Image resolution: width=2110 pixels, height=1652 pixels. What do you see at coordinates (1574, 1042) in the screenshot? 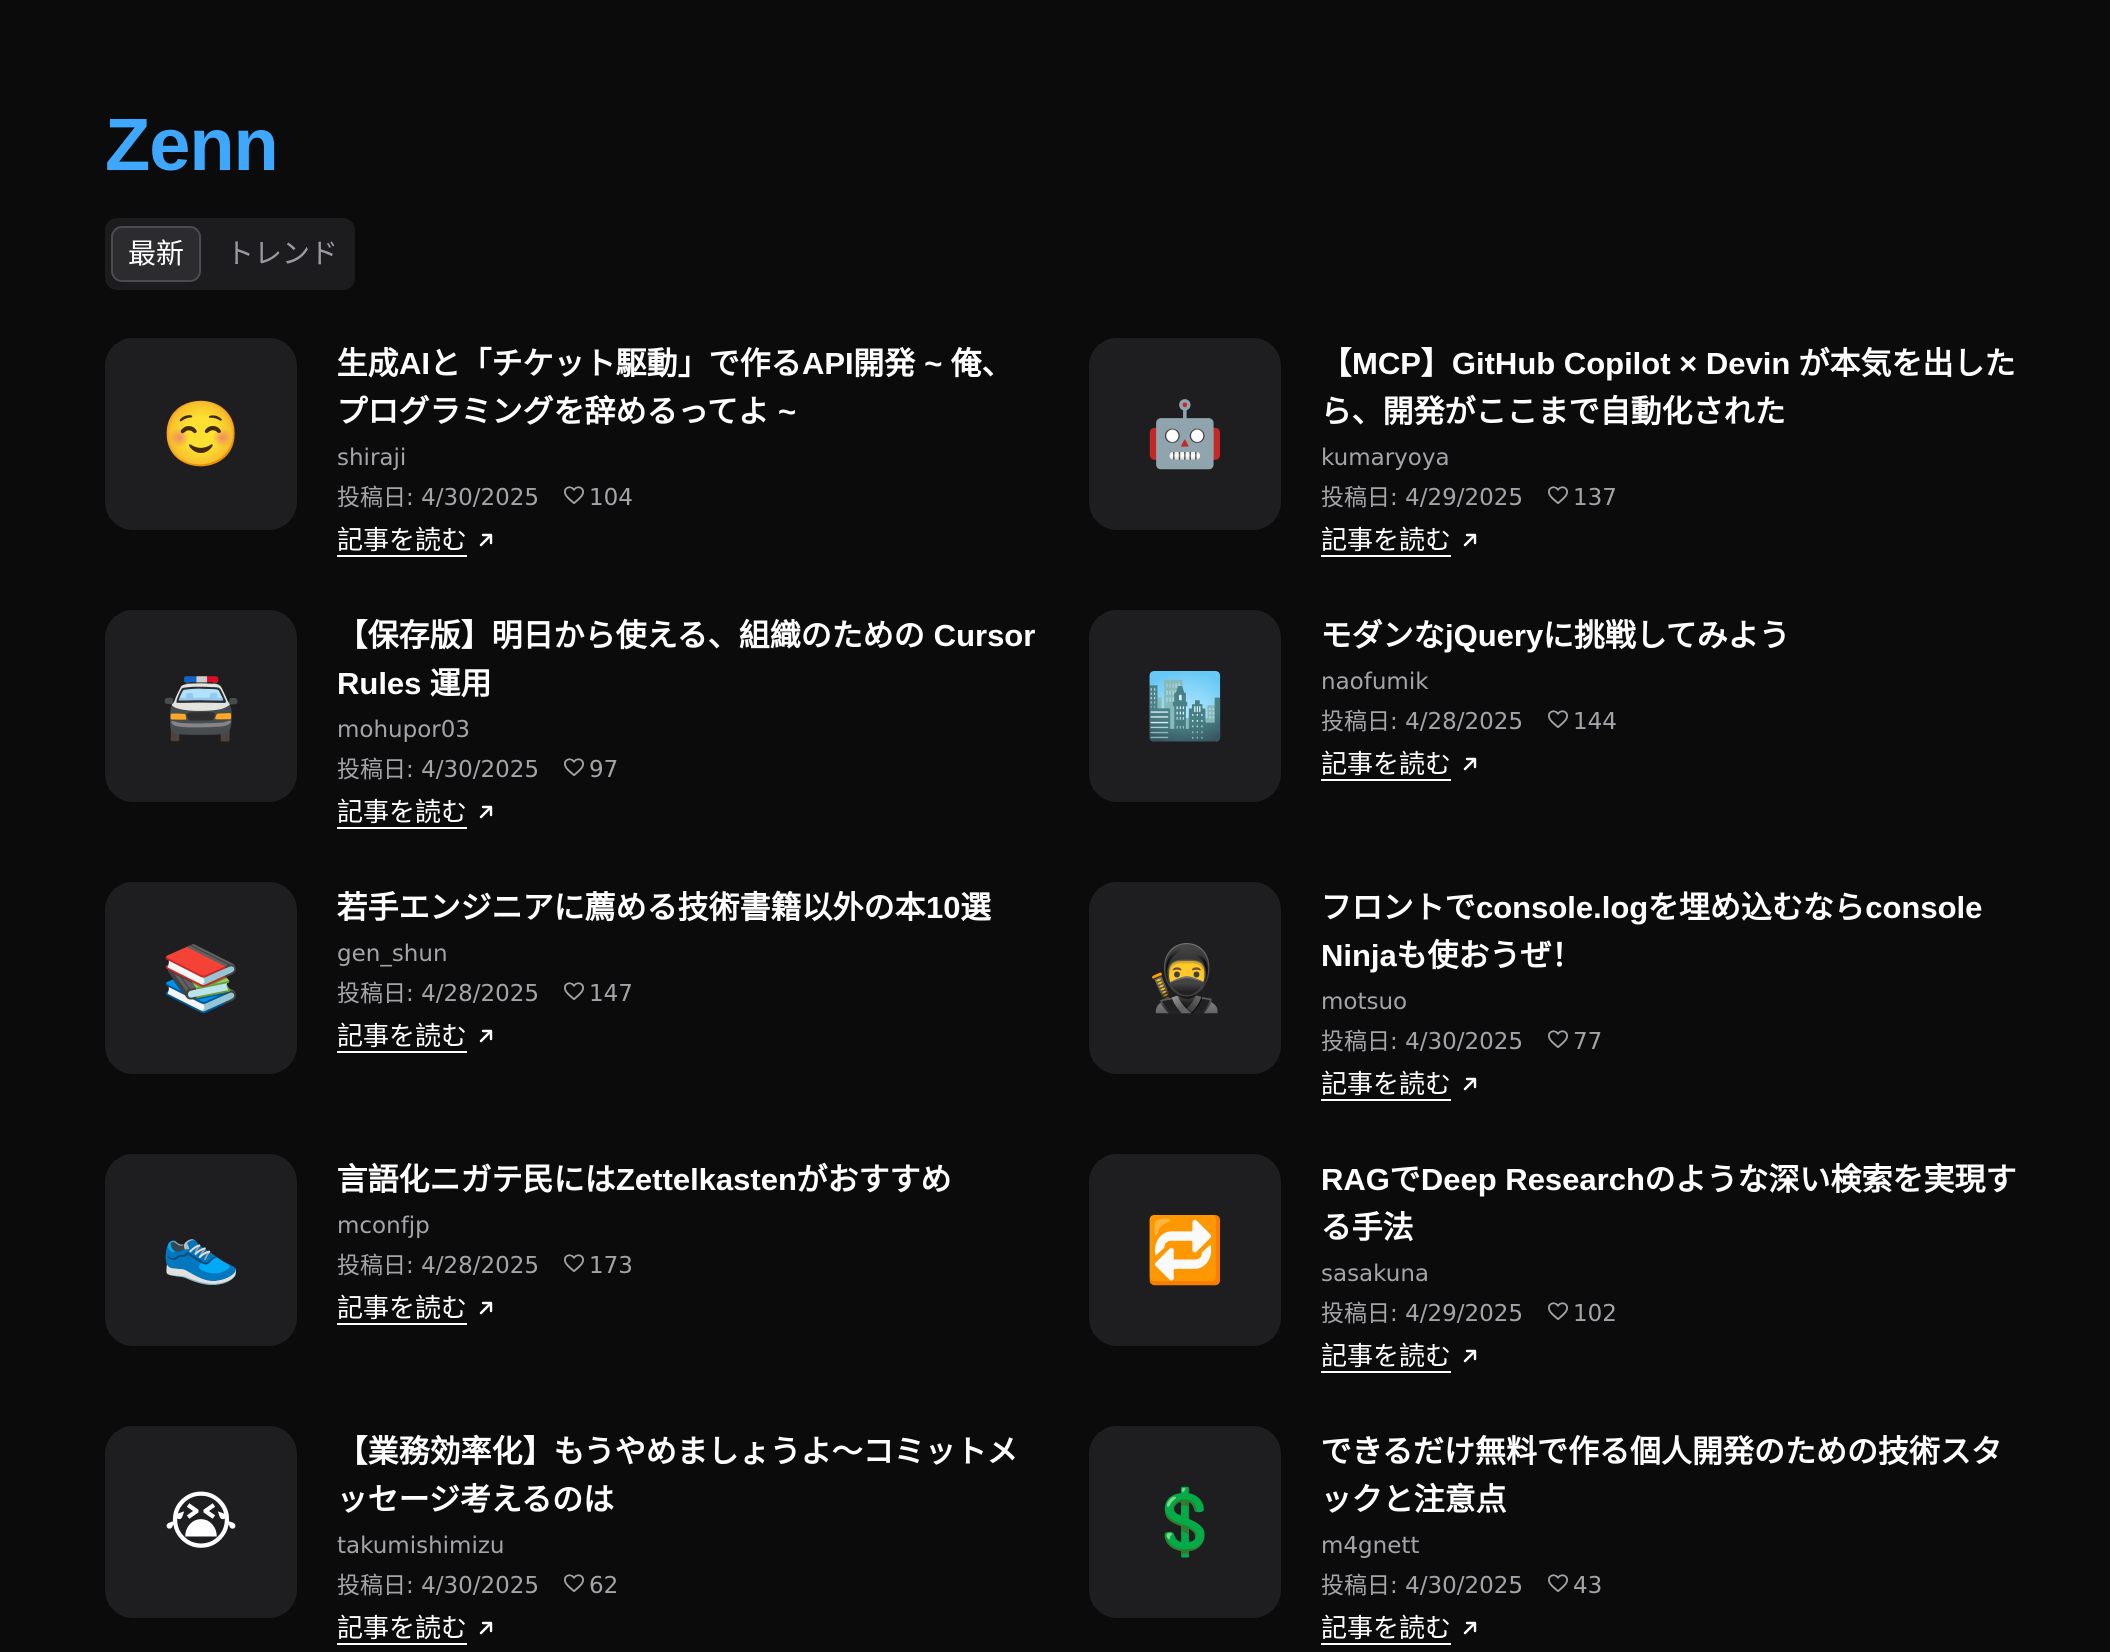
I see `likes: 77` at bounding box center [1574, 1042].